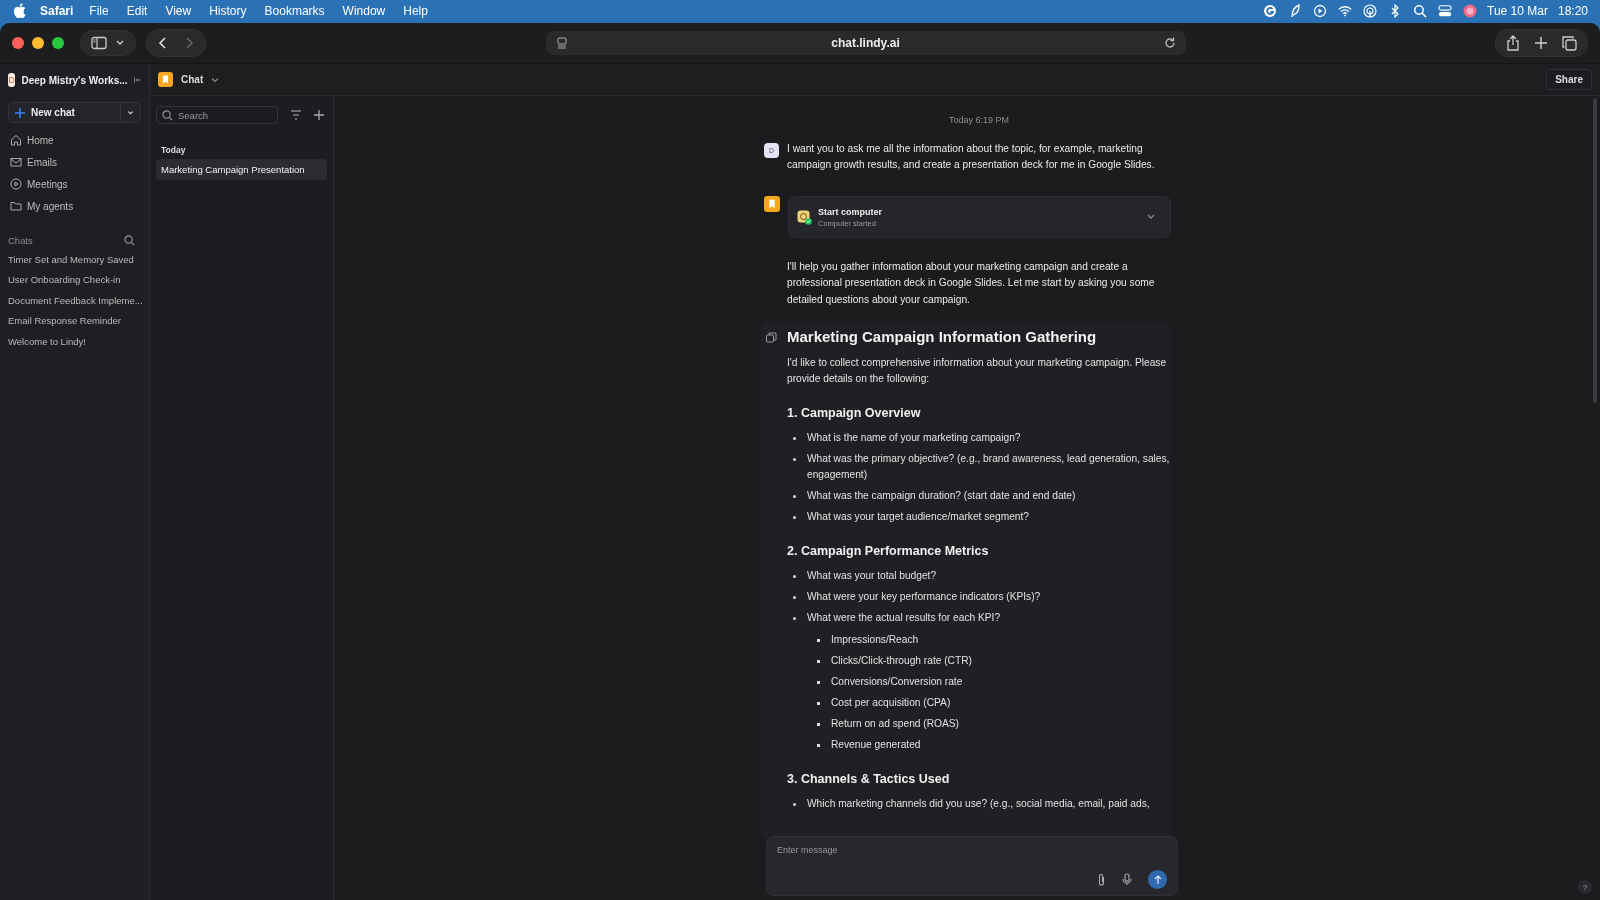  I want to click on apple-icon, so click(19, 10).